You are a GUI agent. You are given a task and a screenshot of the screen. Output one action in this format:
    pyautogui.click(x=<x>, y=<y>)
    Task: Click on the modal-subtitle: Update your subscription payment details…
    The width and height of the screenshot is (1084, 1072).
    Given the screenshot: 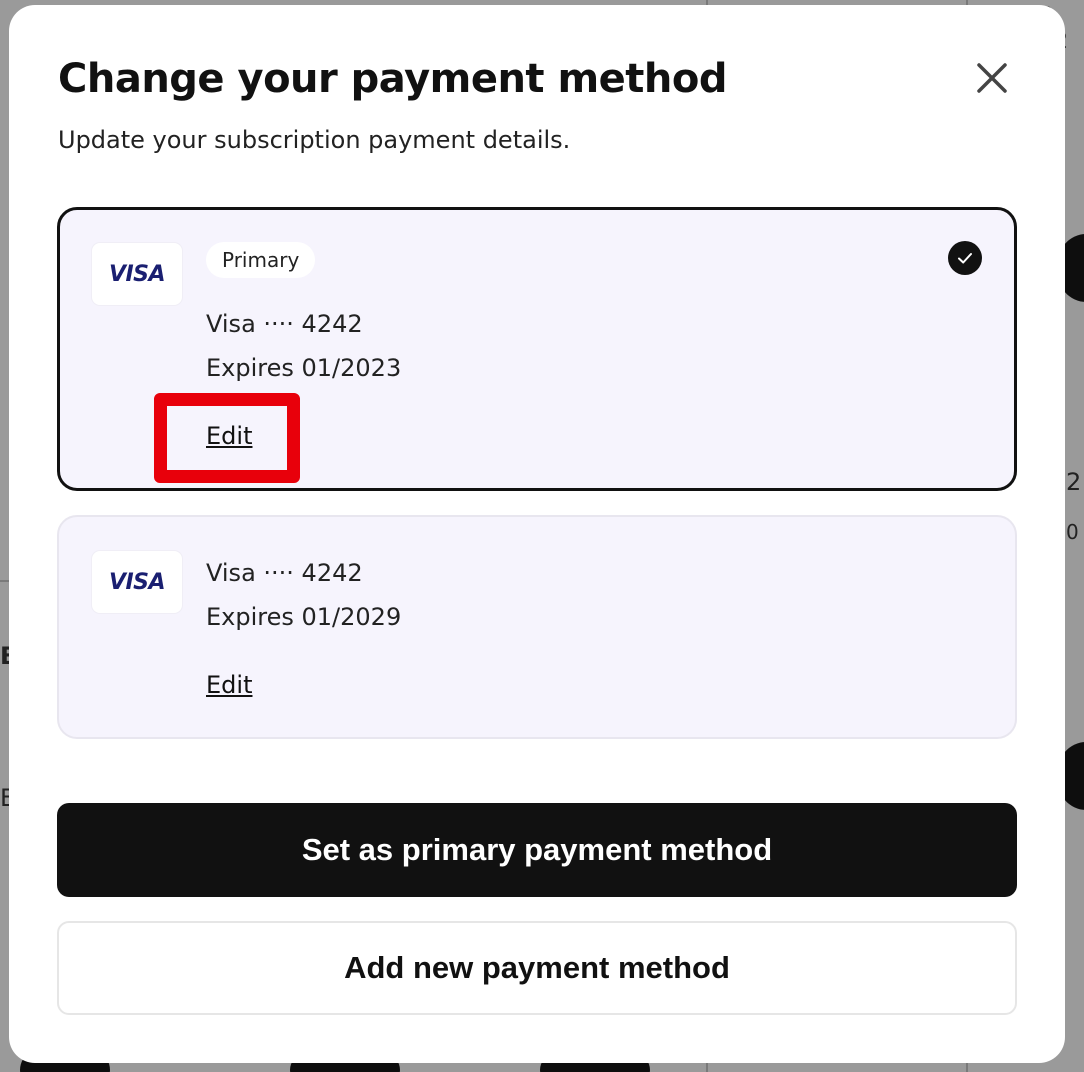 What is the action you would take?
    pyautogui.click(x=314, y=140)
    